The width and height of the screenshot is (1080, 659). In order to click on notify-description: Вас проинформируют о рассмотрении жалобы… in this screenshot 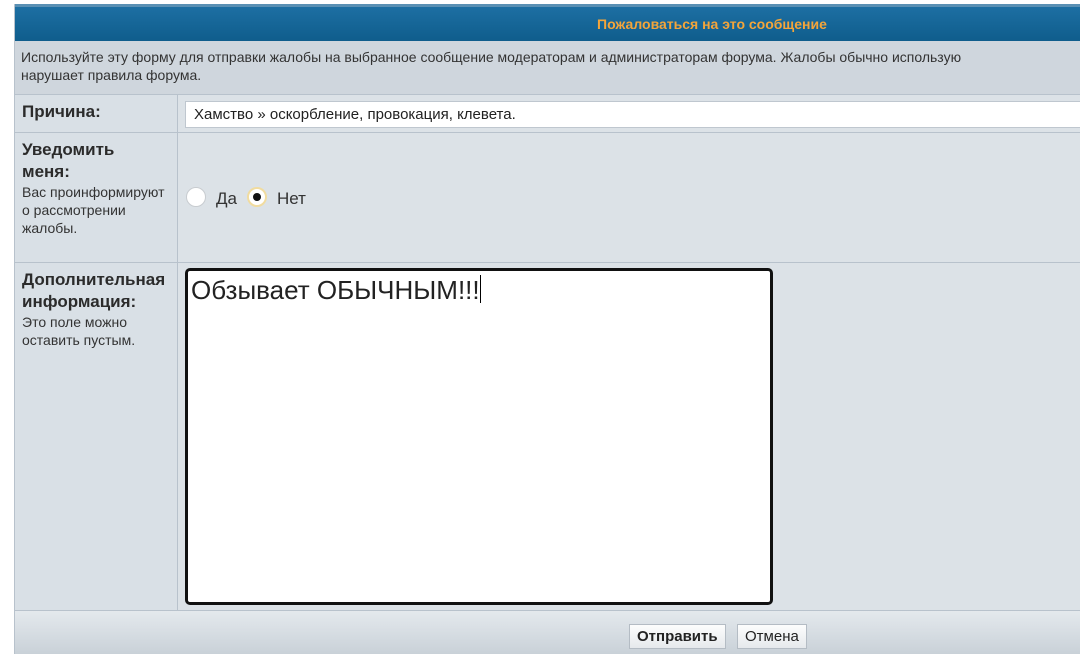, I will do `click(93, 210)`.